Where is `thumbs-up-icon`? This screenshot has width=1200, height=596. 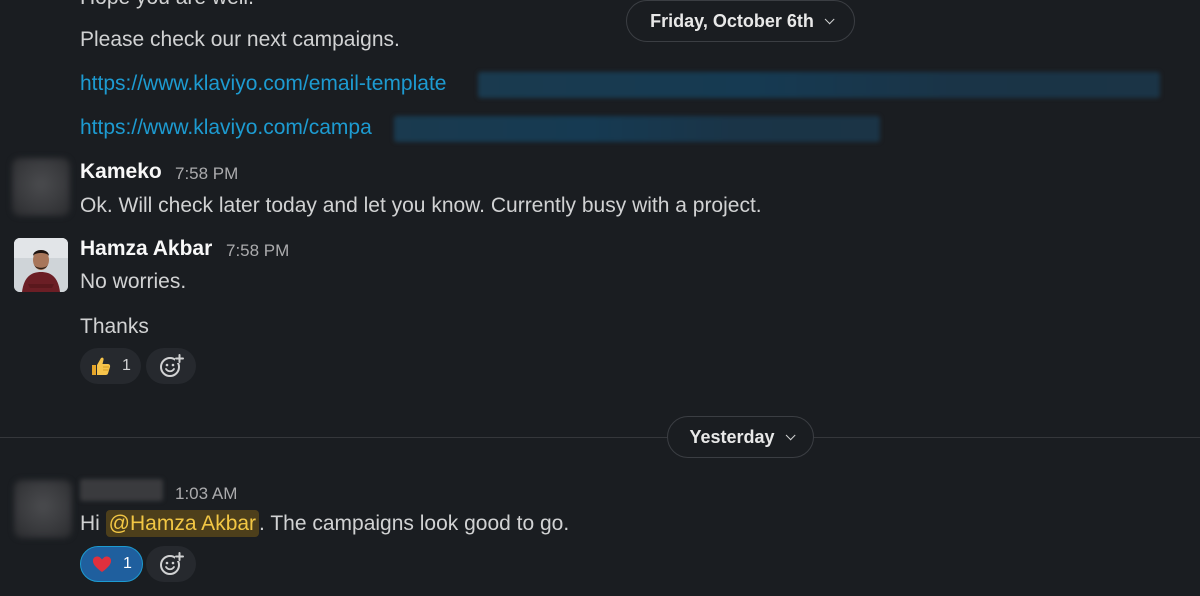 thumbs-up-icon is located at coordinates (101, 366).